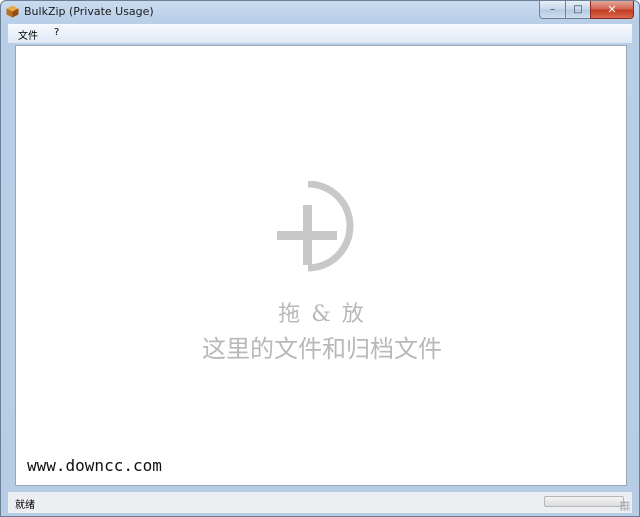 The height and width of the screenshot is (517, 640). What do you see at coordinates (94, 465) in the screenshot?
I see `watermark-url: www.downcc.com` at bounding box center [94, 465].